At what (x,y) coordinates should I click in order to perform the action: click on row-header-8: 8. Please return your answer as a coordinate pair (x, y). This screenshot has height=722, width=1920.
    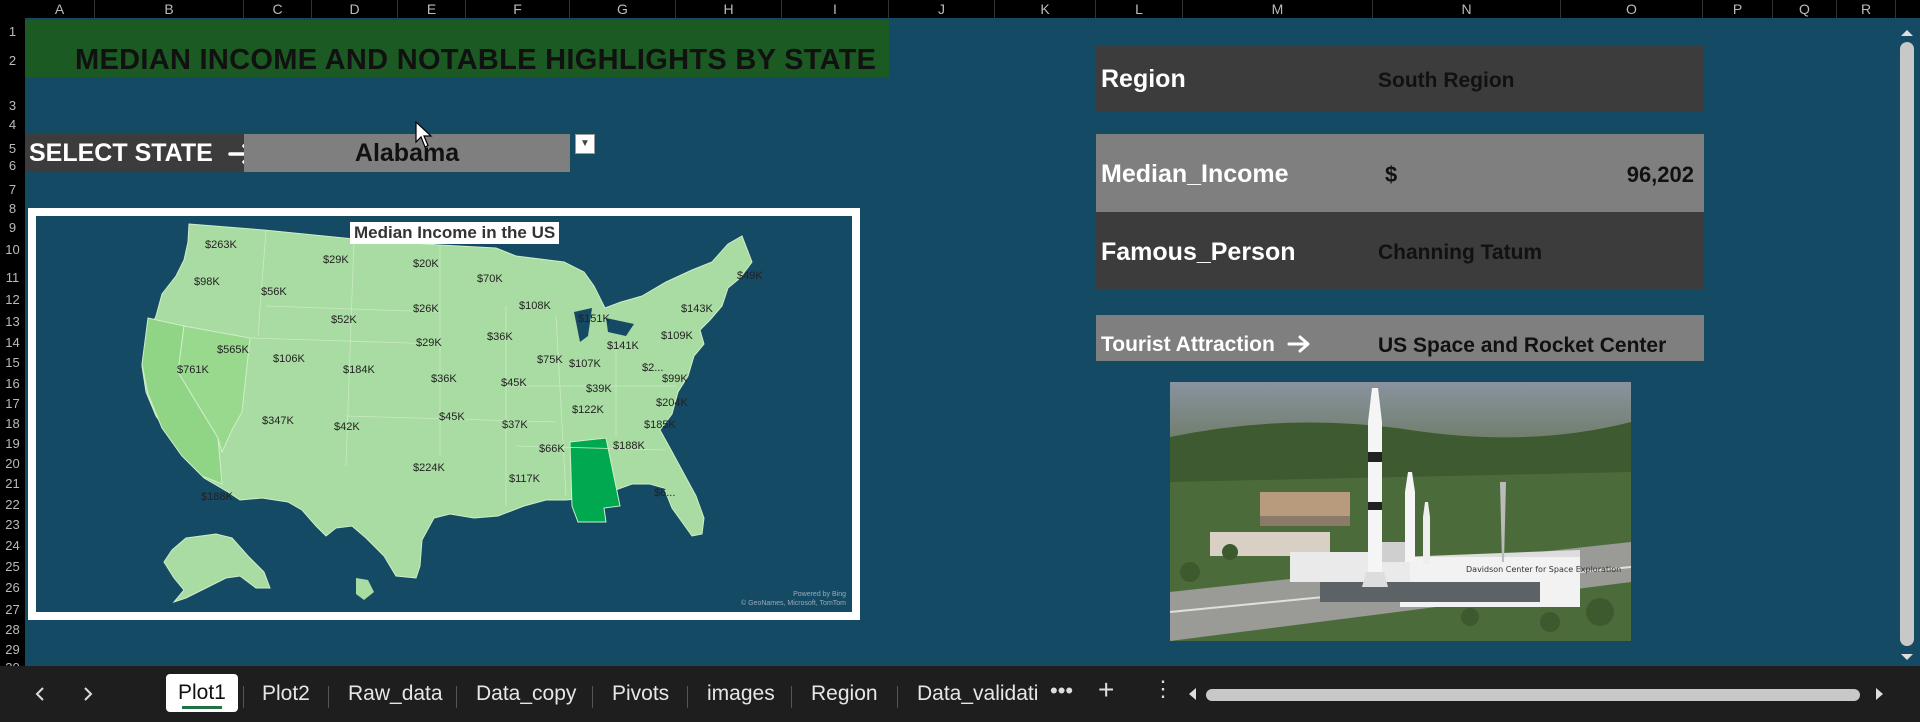
    Looking at the image, I should click on (12, 208).